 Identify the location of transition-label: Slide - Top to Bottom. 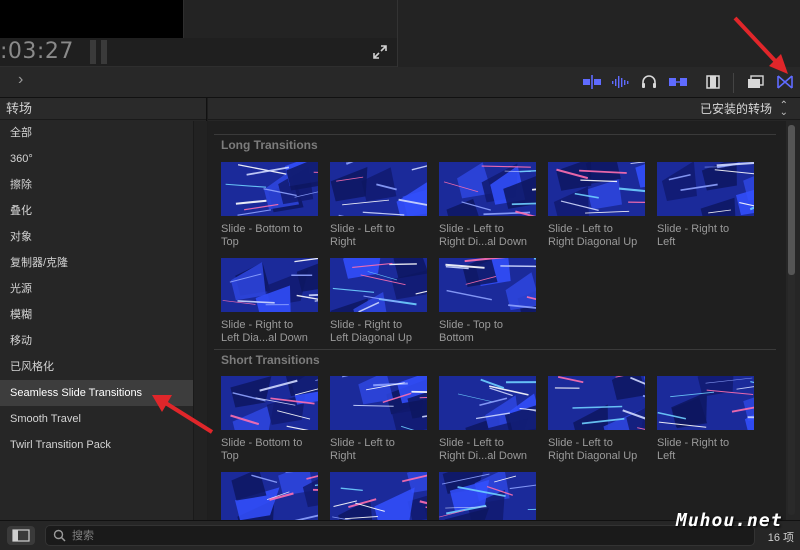
(471, 331).